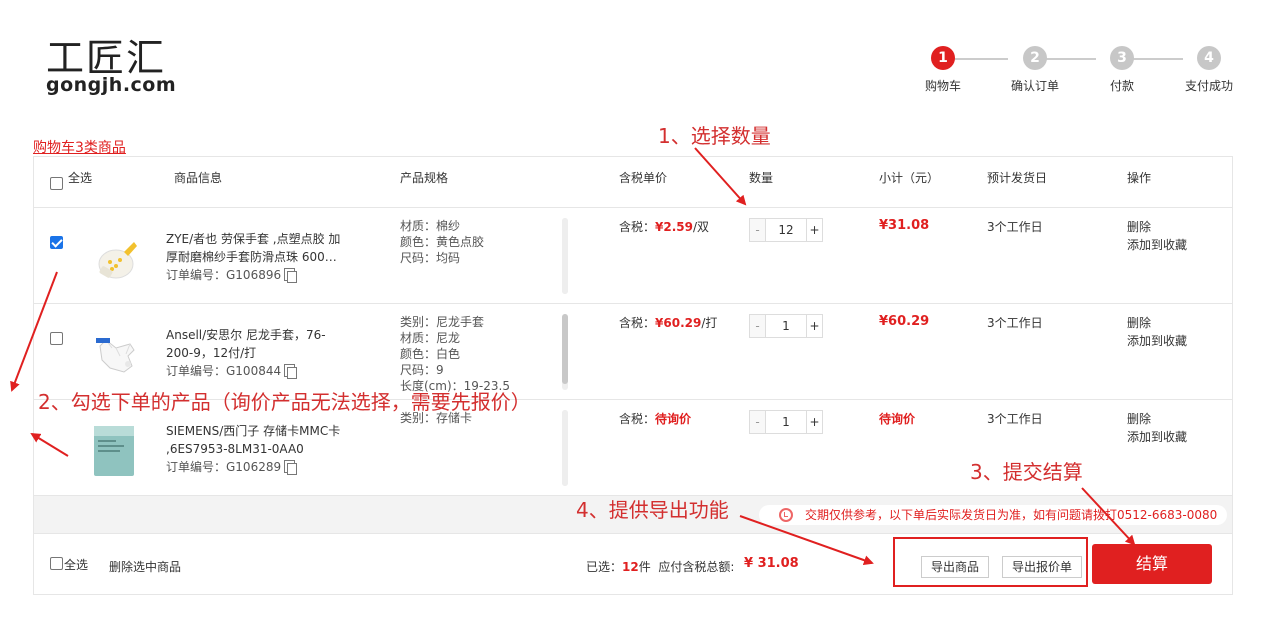 The width and height of the screenshot is (1272, 626). What do you see at coordinates (1011, 515) in the screenshot?
I see `delivery-notice-text: 交期仅供参考，以下单后实际发货日为准，如有问题请拨打0512-6683-0080` at bounding box center [1011, 515].